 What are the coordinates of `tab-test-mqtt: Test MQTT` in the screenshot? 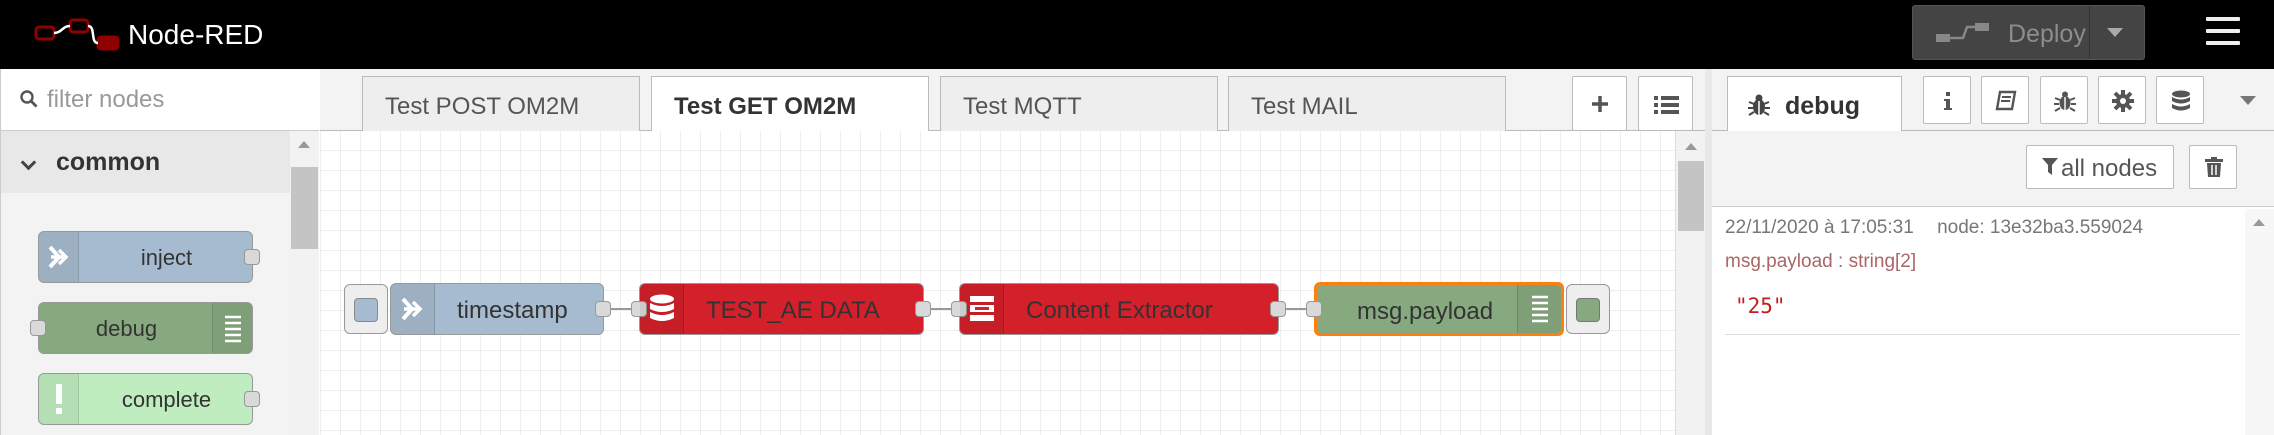 It's located at (1079, 104).